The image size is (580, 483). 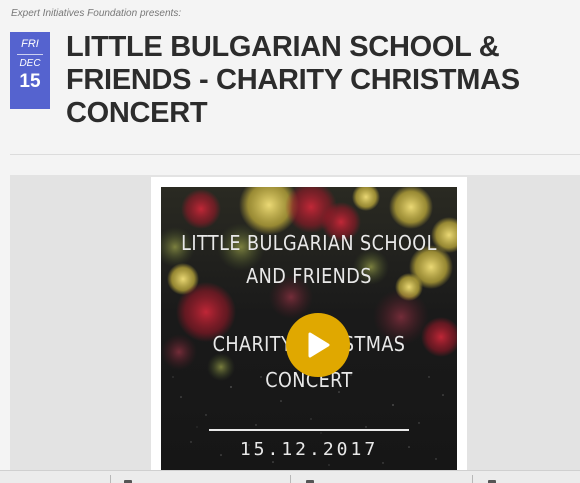 I want to click on presenter-line: Expert Initiatives Foundation presents:, so click(x=96, y=13).